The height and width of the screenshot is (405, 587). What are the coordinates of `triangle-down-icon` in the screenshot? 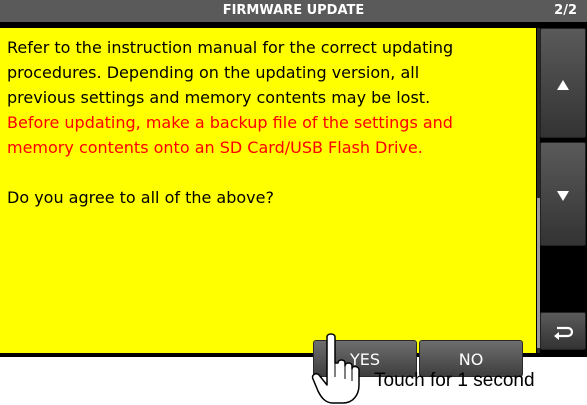 It's located at (563, 195).